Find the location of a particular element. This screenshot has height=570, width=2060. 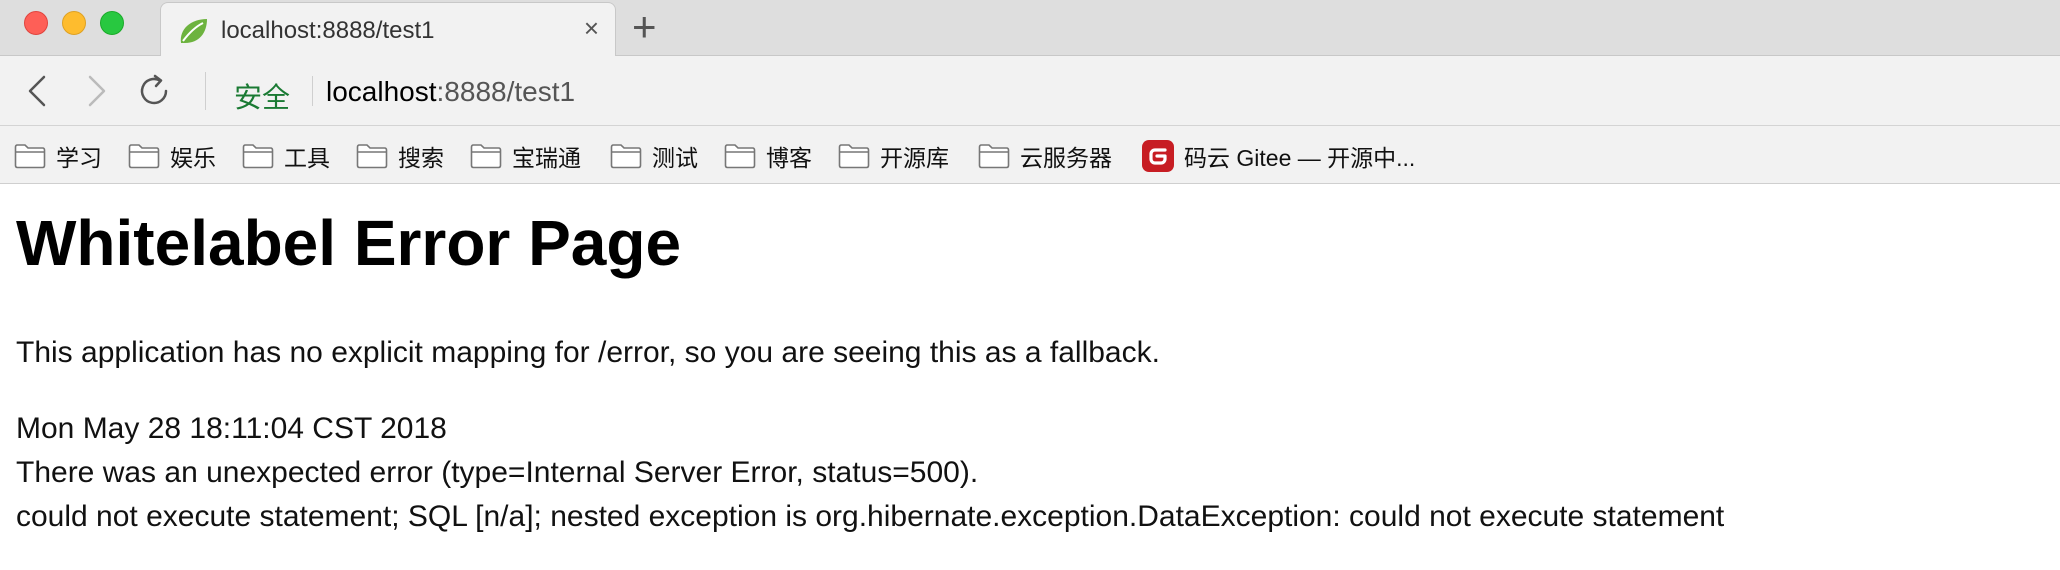

toolbar: 安全 localhost:8888/test1 is located at coordinates (1030, 91).